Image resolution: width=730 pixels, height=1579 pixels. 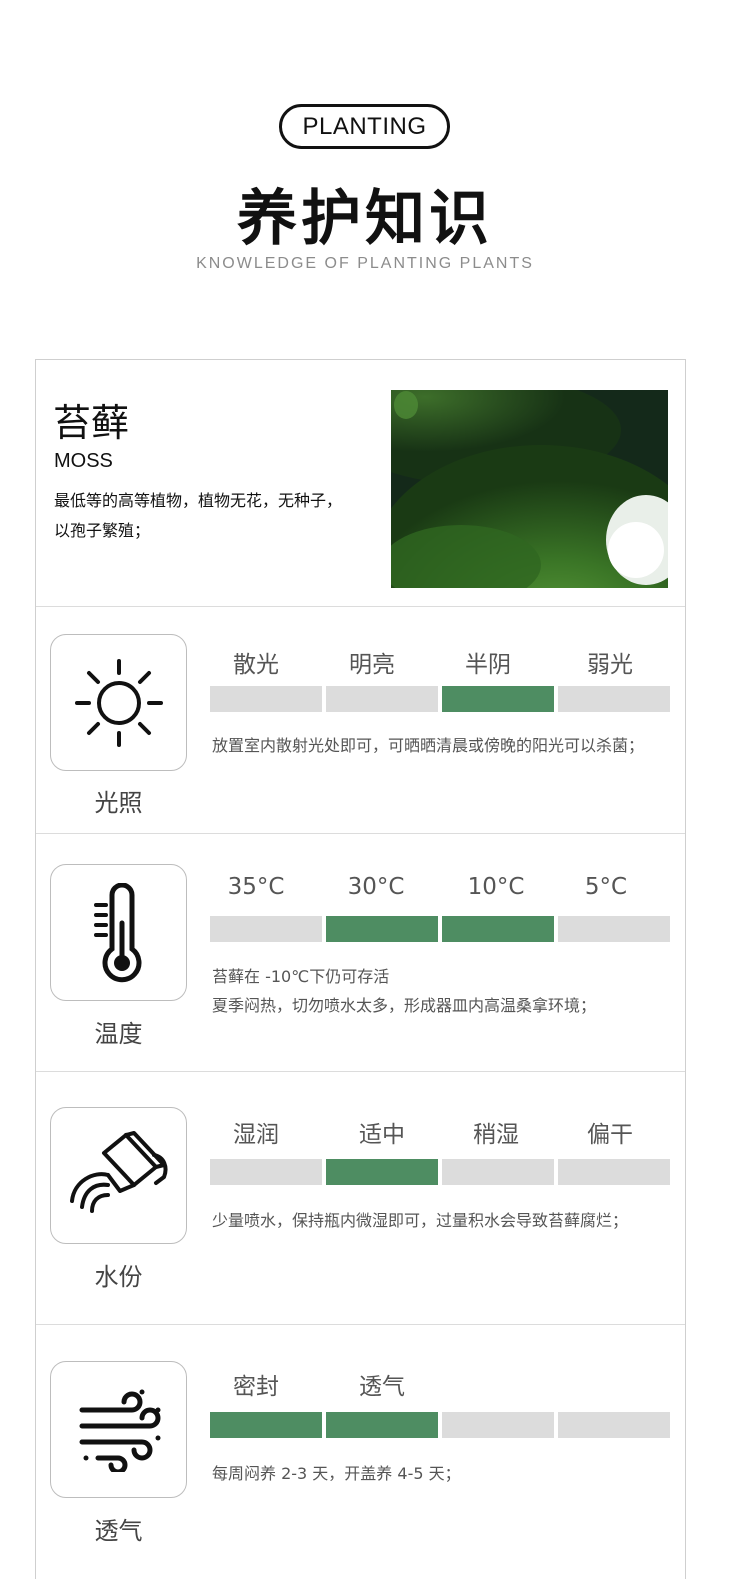 I want to click on care-note: 放置室内散射光处即可，可晒晒清晨或傍晚的阳光可以杀菌；, so click(x=428, y=745).